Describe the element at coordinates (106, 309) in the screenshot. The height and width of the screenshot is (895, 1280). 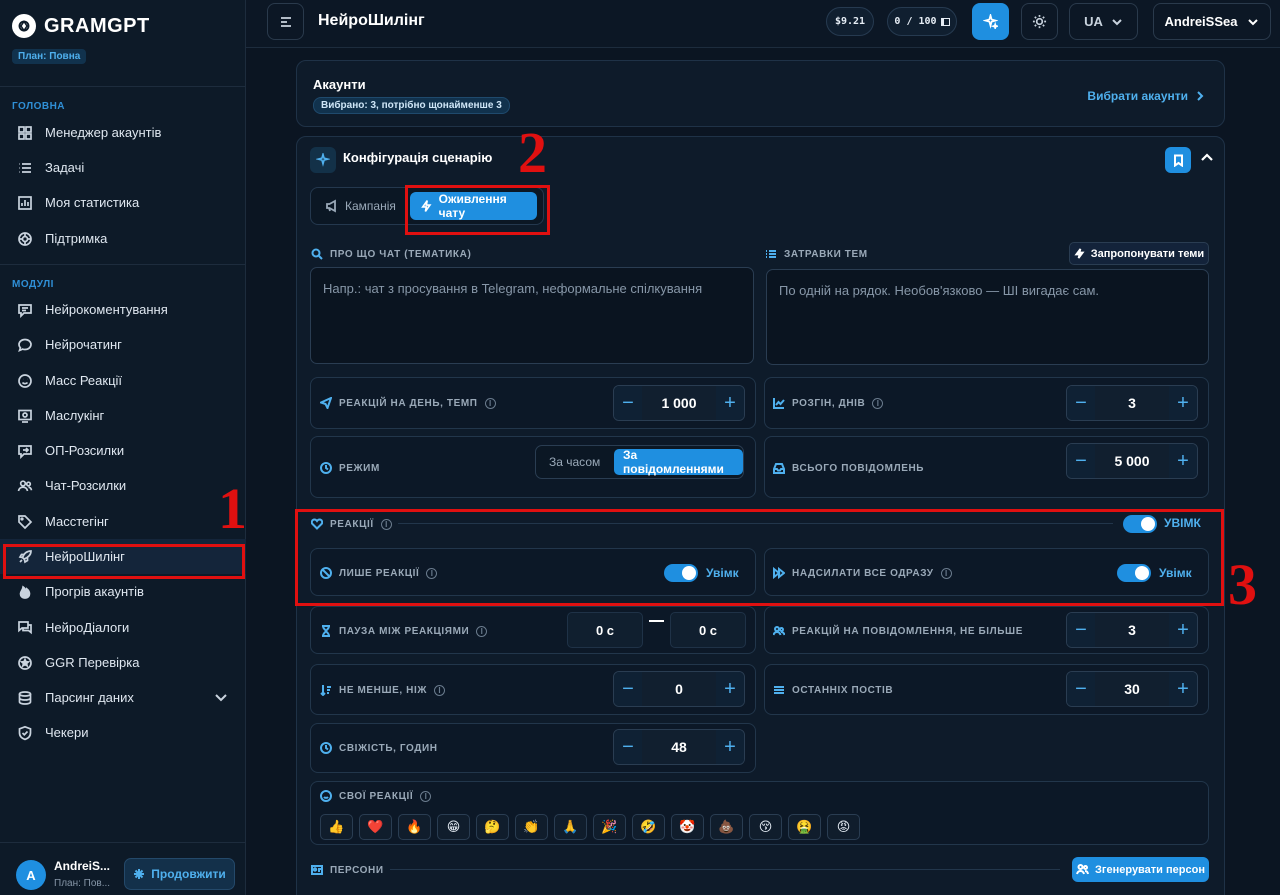
I see `sidebar-item-label: Нейрокоментування` at that location.